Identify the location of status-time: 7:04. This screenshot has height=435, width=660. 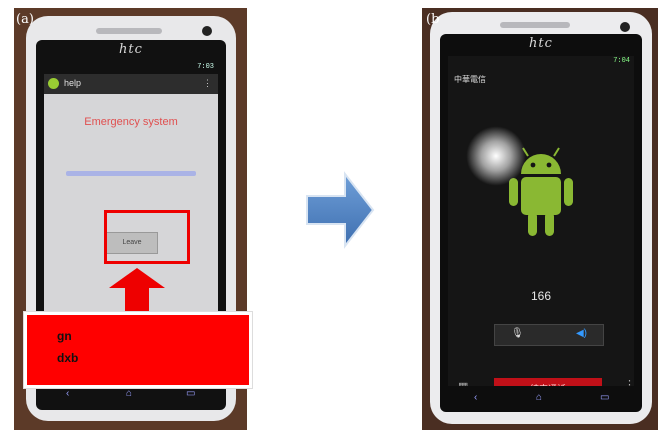
(621, 61).